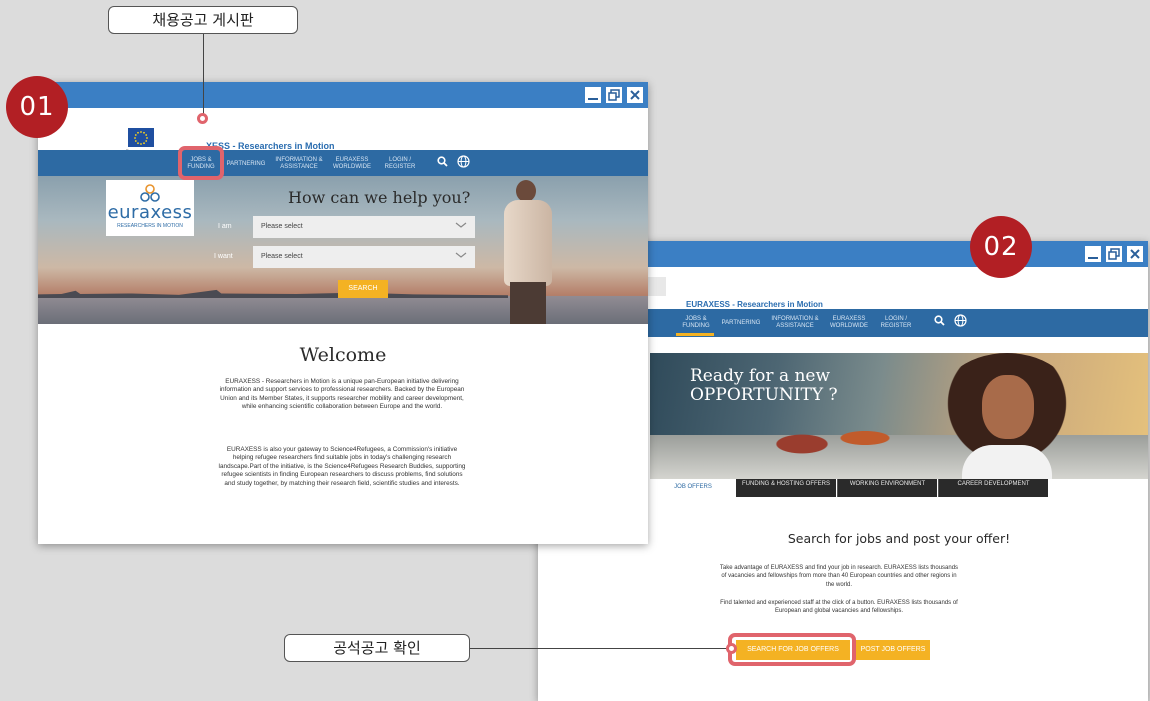  What do you see at coordinates (364, 257) in the screenshot?
I see `i-want-select: Please select` at bounding box center [364, 257].